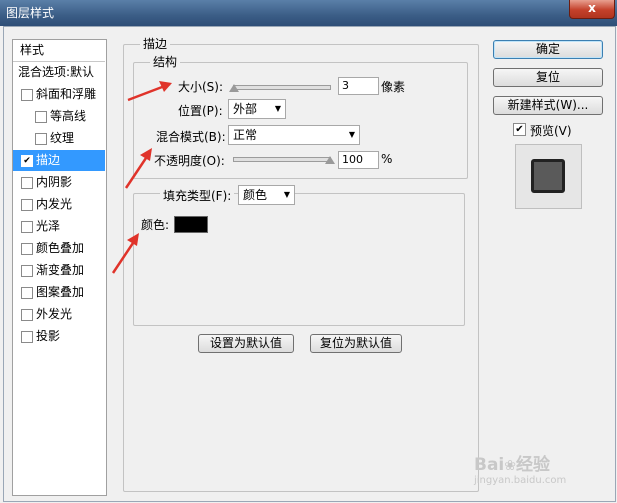  What do you see at coordinates (510, 466) in the screenshot?
I see `paw-icon: ❀` at bounding box center [510, 466].